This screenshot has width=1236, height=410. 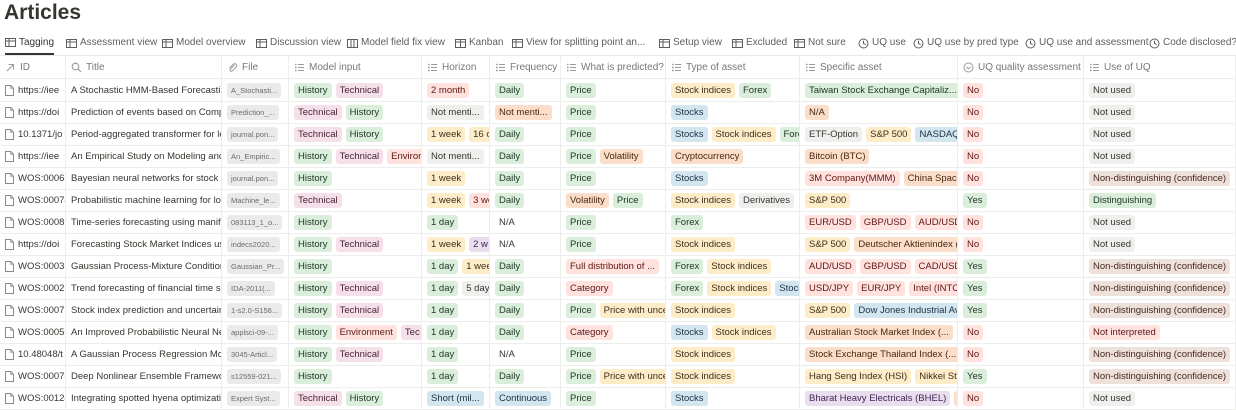 What do you see at coordinates (613, 156) in the screenshot?
I see `predicted-cell: Price Volatility` at bounding box center [613, 156].